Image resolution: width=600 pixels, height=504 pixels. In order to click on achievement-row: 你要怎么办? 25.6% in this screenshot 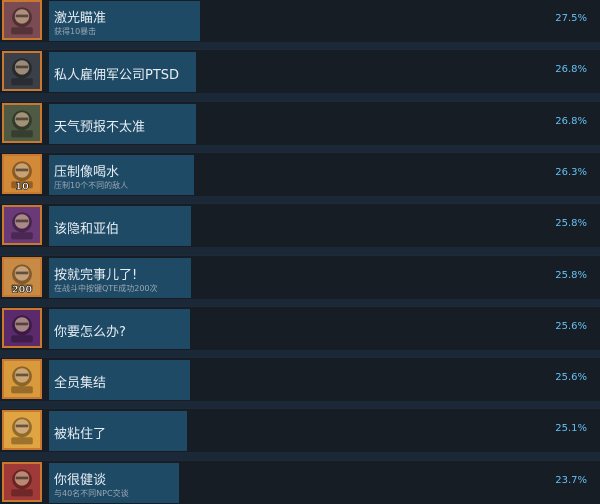, I will do `click(300, 328)`.